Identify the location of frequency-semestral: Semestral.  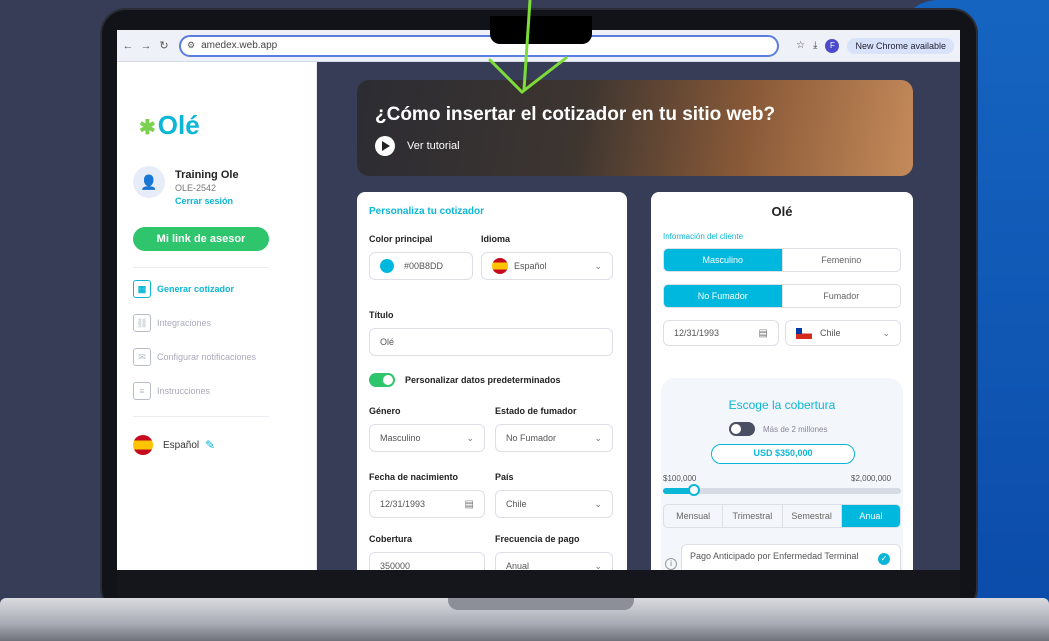
(812, 516).